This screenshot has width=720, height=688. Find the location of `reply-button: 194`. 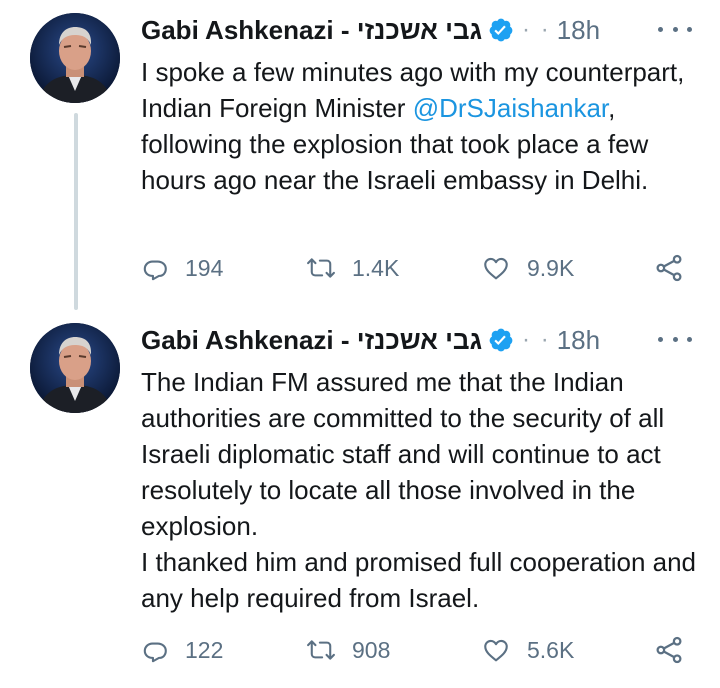

reply-button: 194 is located at coordinates (182, 268).